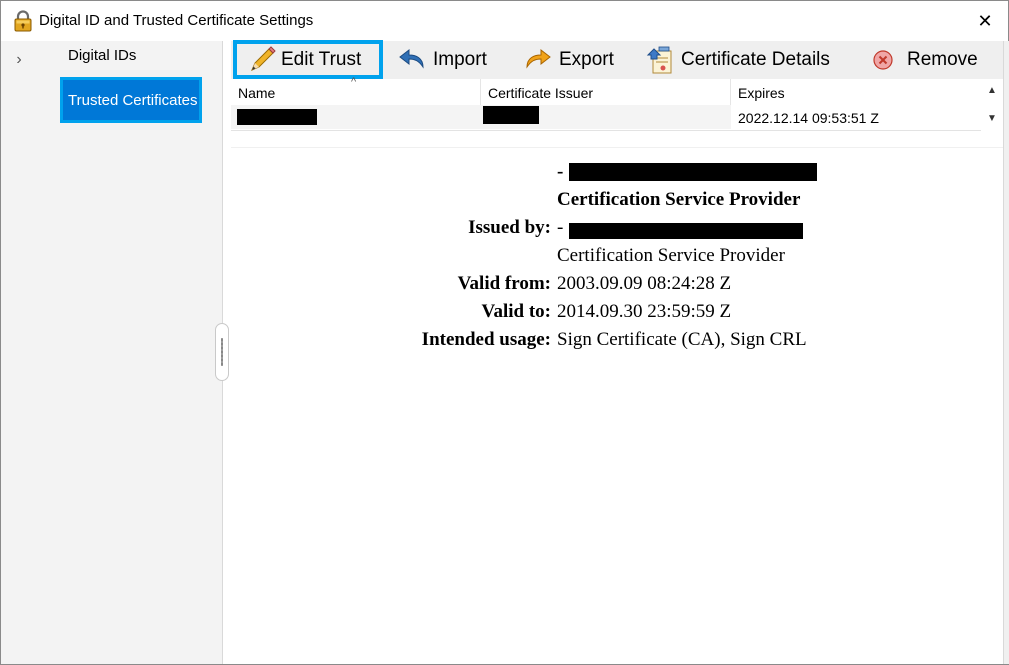  I want to click on scroll-up-icon: ▲, so click(992, 90).